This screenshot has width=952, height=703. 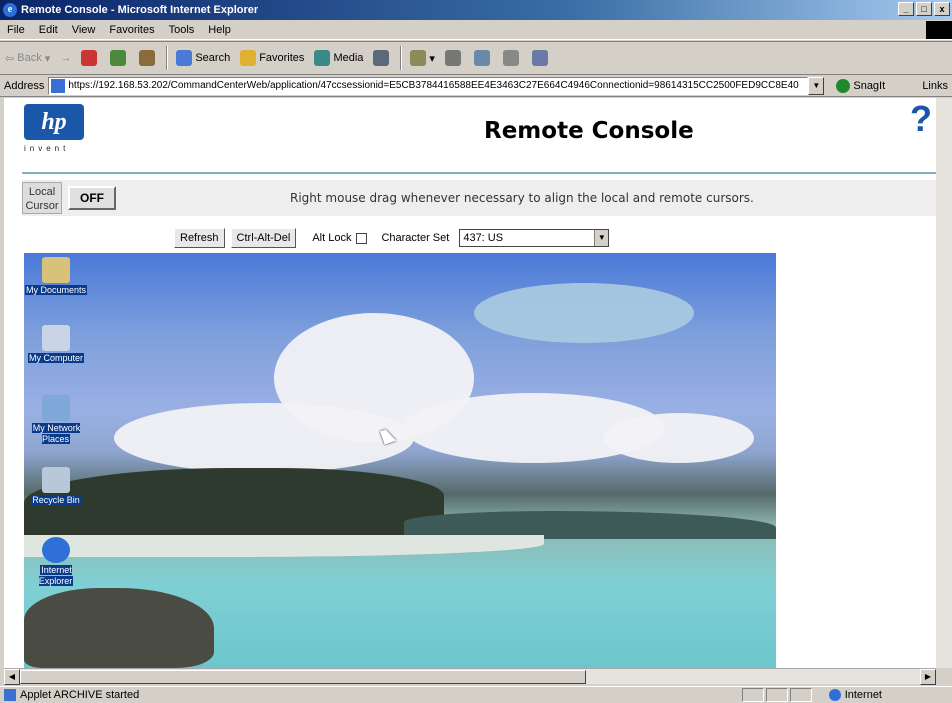 I want to click on menu-bar: File Edit View Favorites Tools Help, so click(x=476, y=30).